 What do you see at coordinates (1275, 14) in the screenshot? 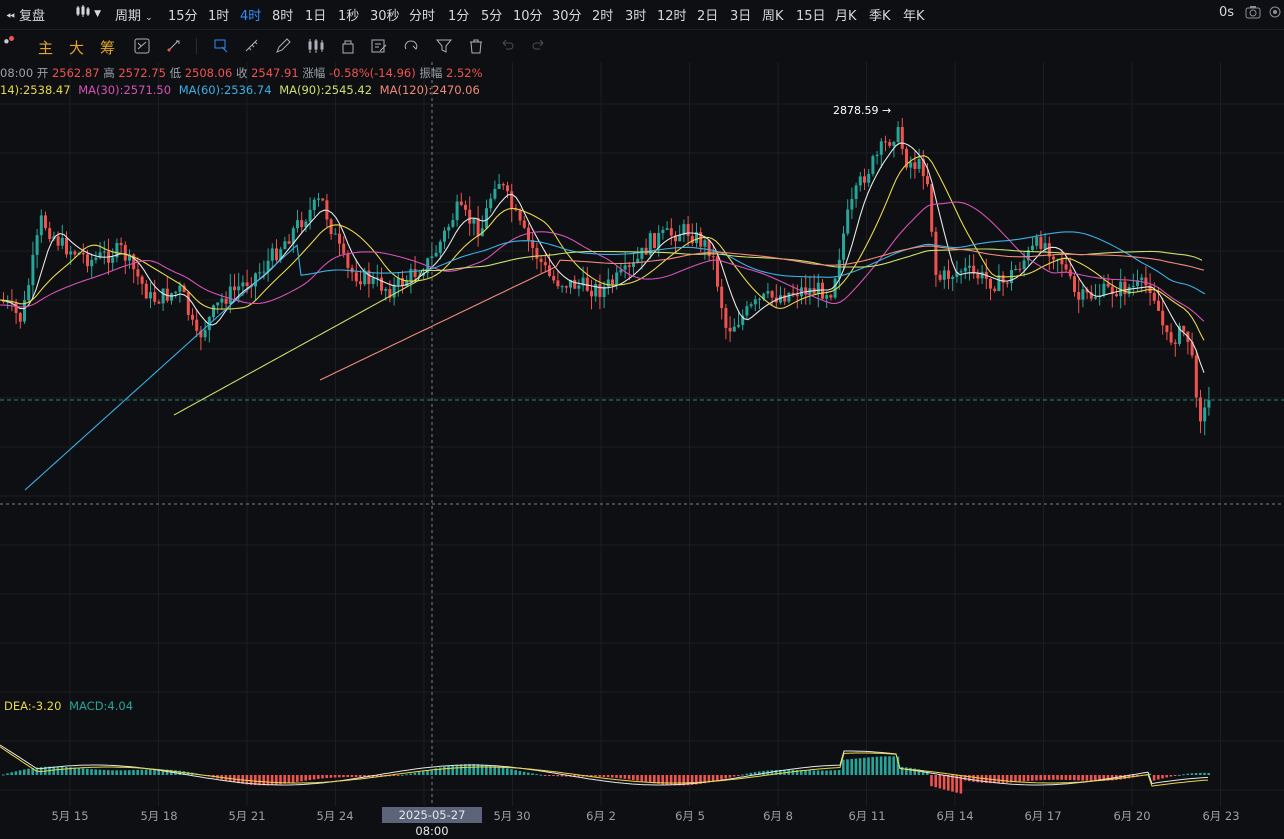
I see `settings-icon` at bounding box center [1275, 14].